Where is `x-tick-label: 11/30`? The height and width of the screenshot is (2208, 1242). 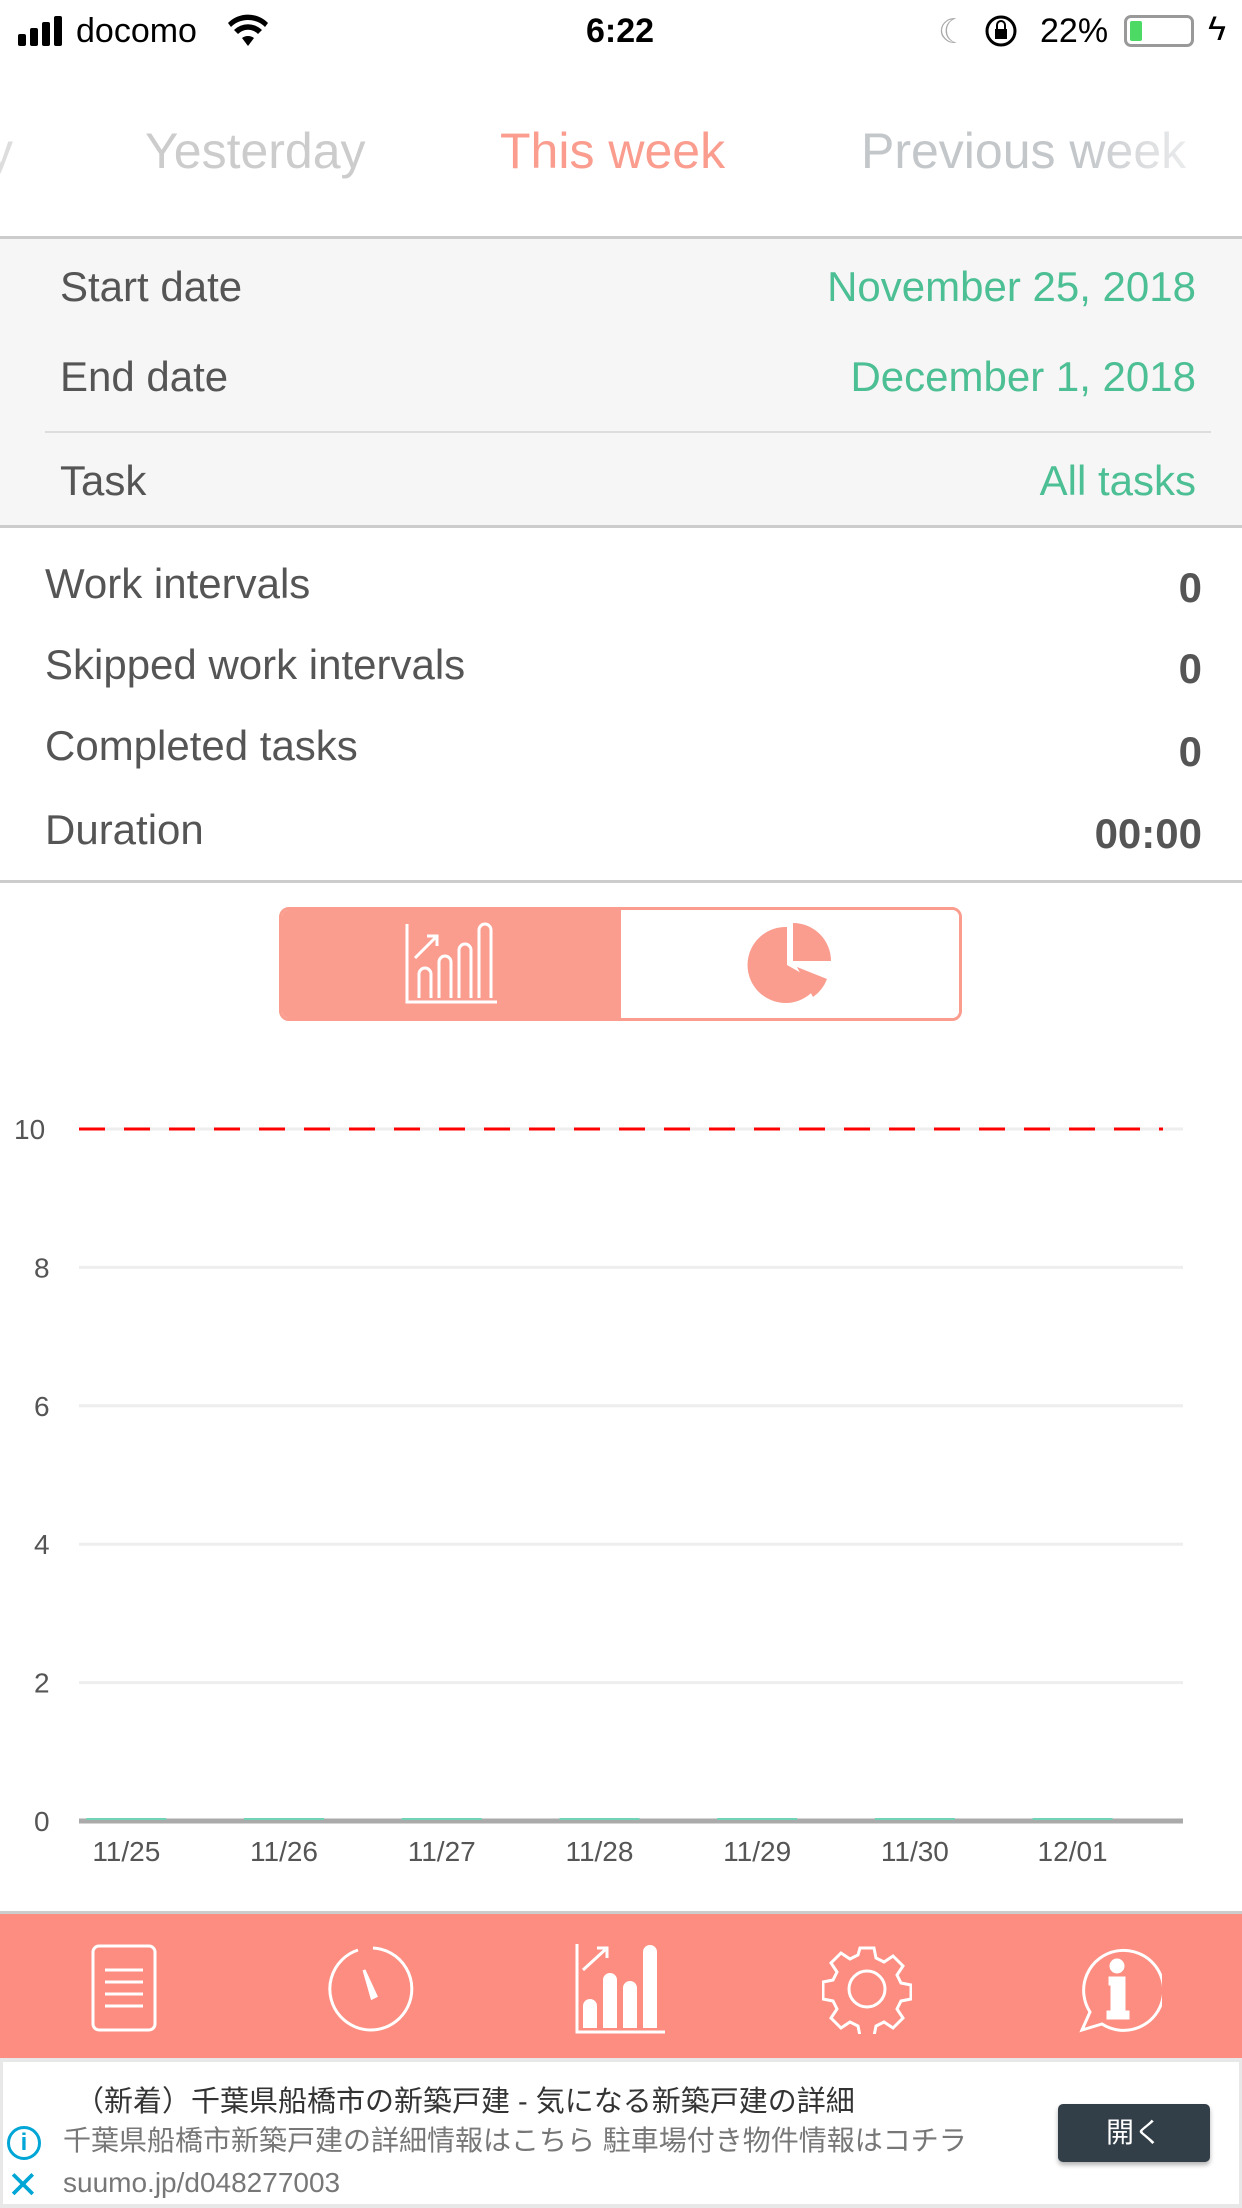 x-tick-label: 11/30 is located at coordinates (915, 1851).